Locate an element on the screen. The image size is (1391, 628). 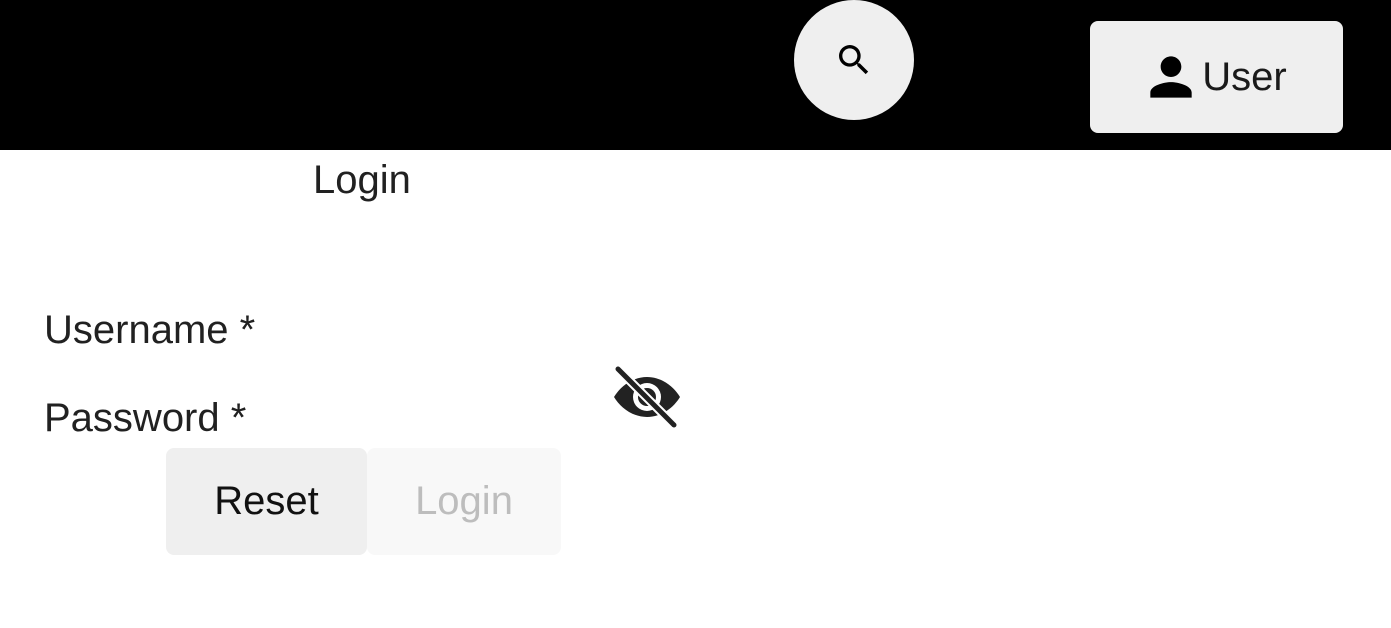
reset-button: Reset is located at coordinates (266, 501).